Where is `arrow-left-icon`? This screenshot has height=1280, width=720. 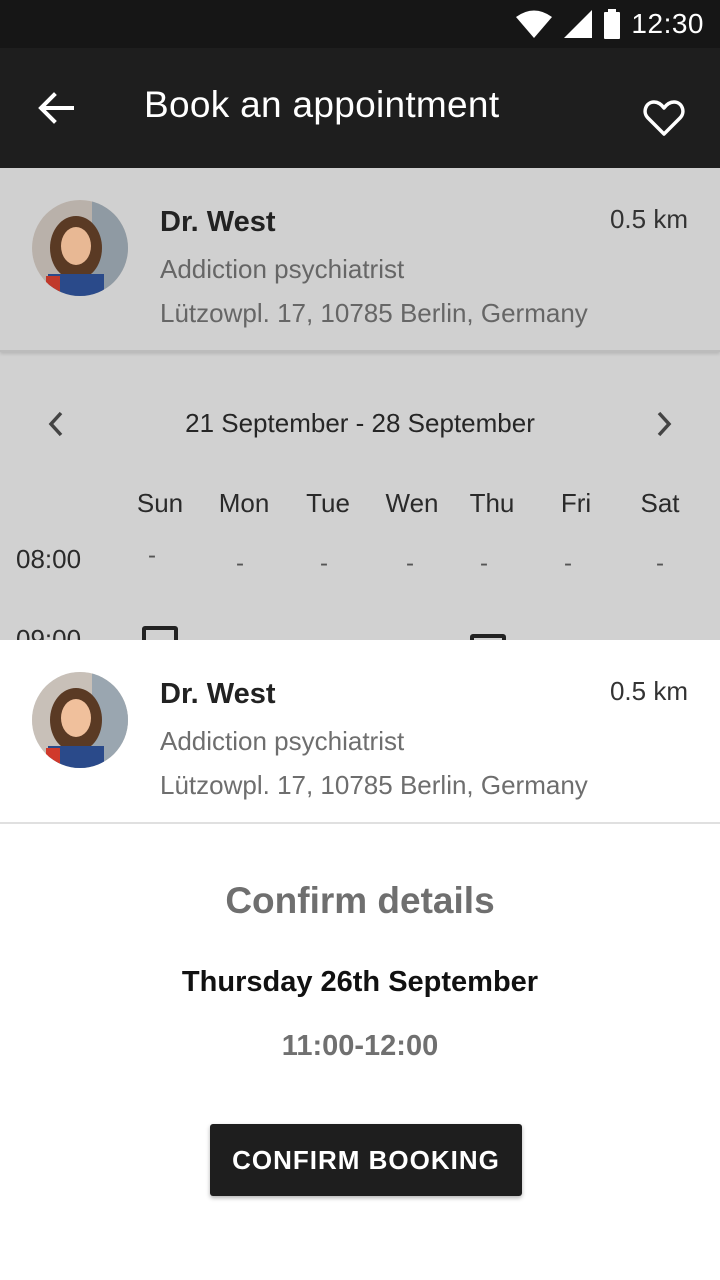 arrow-left-icon is located at coordinates (56, 108).